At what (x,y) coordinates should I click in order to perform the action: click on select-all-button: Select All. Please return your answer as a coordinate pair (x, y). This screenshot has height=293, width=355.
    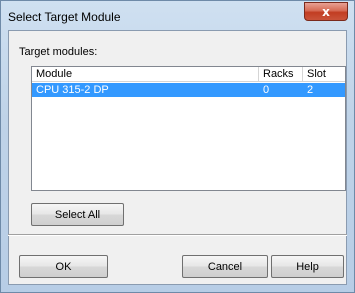
    Looking at the image, I should click on (77, 214).